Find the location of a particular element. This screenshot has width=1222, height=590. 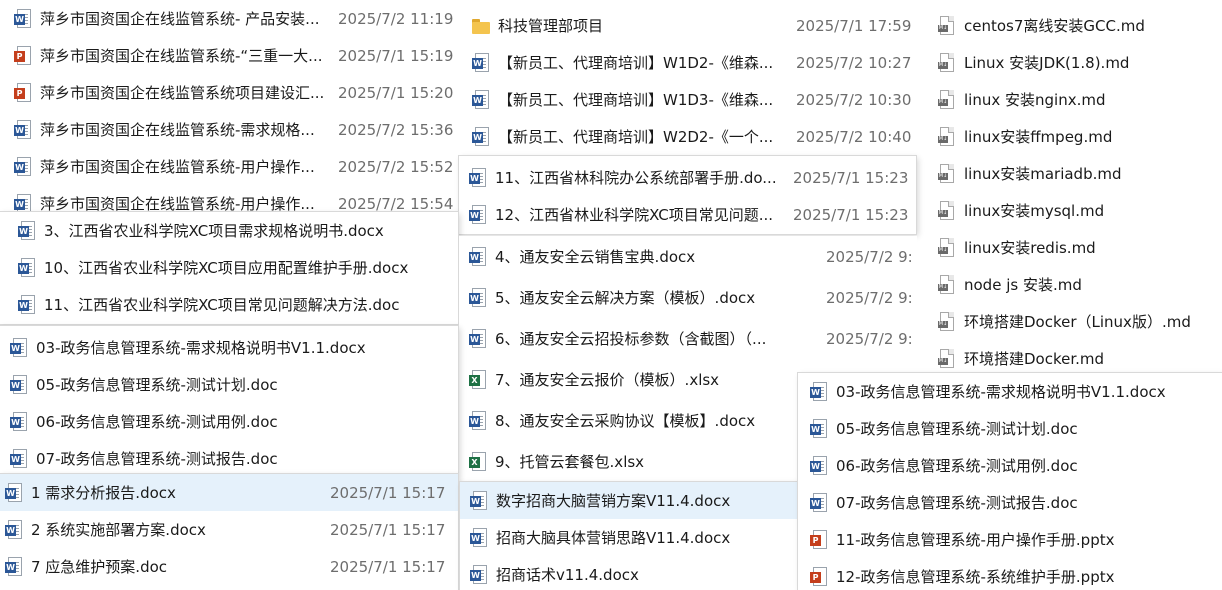

file-modified-date: 2025/7/2 9: is located at coordinates (869, 256).